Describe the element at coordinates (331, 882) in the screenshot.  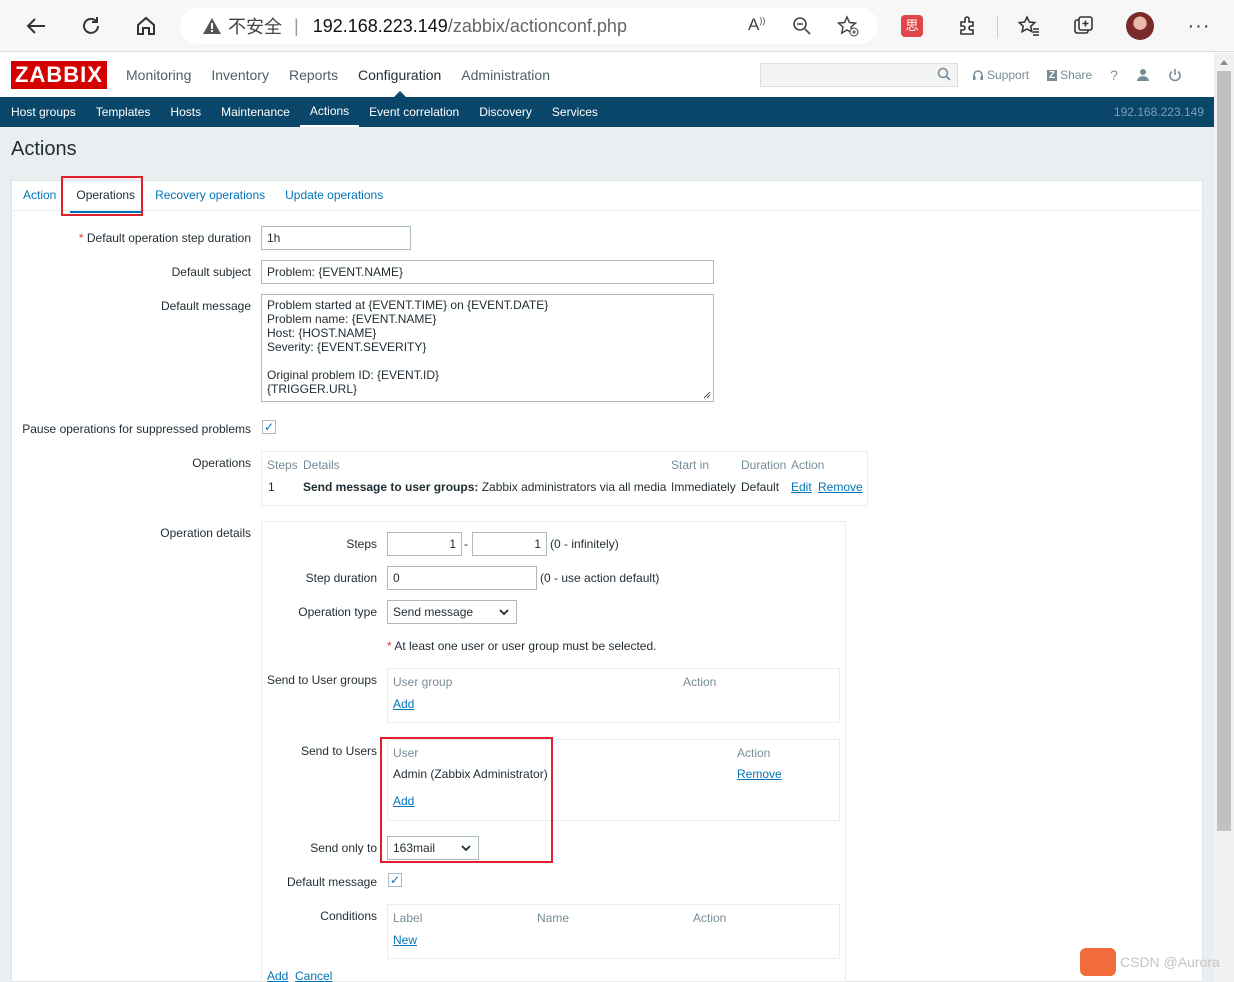
I see `default-message-checkbox-label: Default message` at that location.